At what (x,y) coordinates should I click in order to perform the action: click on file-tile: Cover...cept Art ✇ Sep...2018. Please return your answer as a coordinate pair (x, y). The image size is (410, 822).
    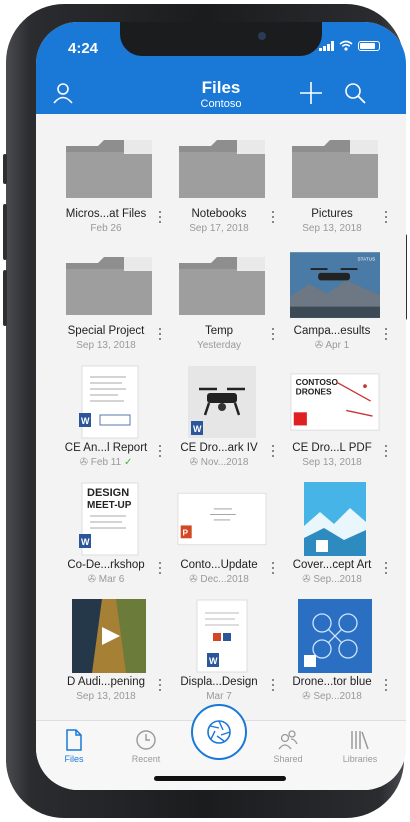
    Looking at the image, I should click on (336, 535).